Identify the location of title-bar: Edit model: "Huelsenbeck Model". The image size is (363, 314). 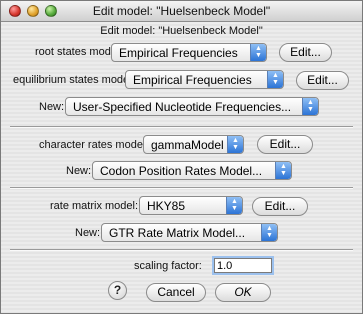
(181, 11).